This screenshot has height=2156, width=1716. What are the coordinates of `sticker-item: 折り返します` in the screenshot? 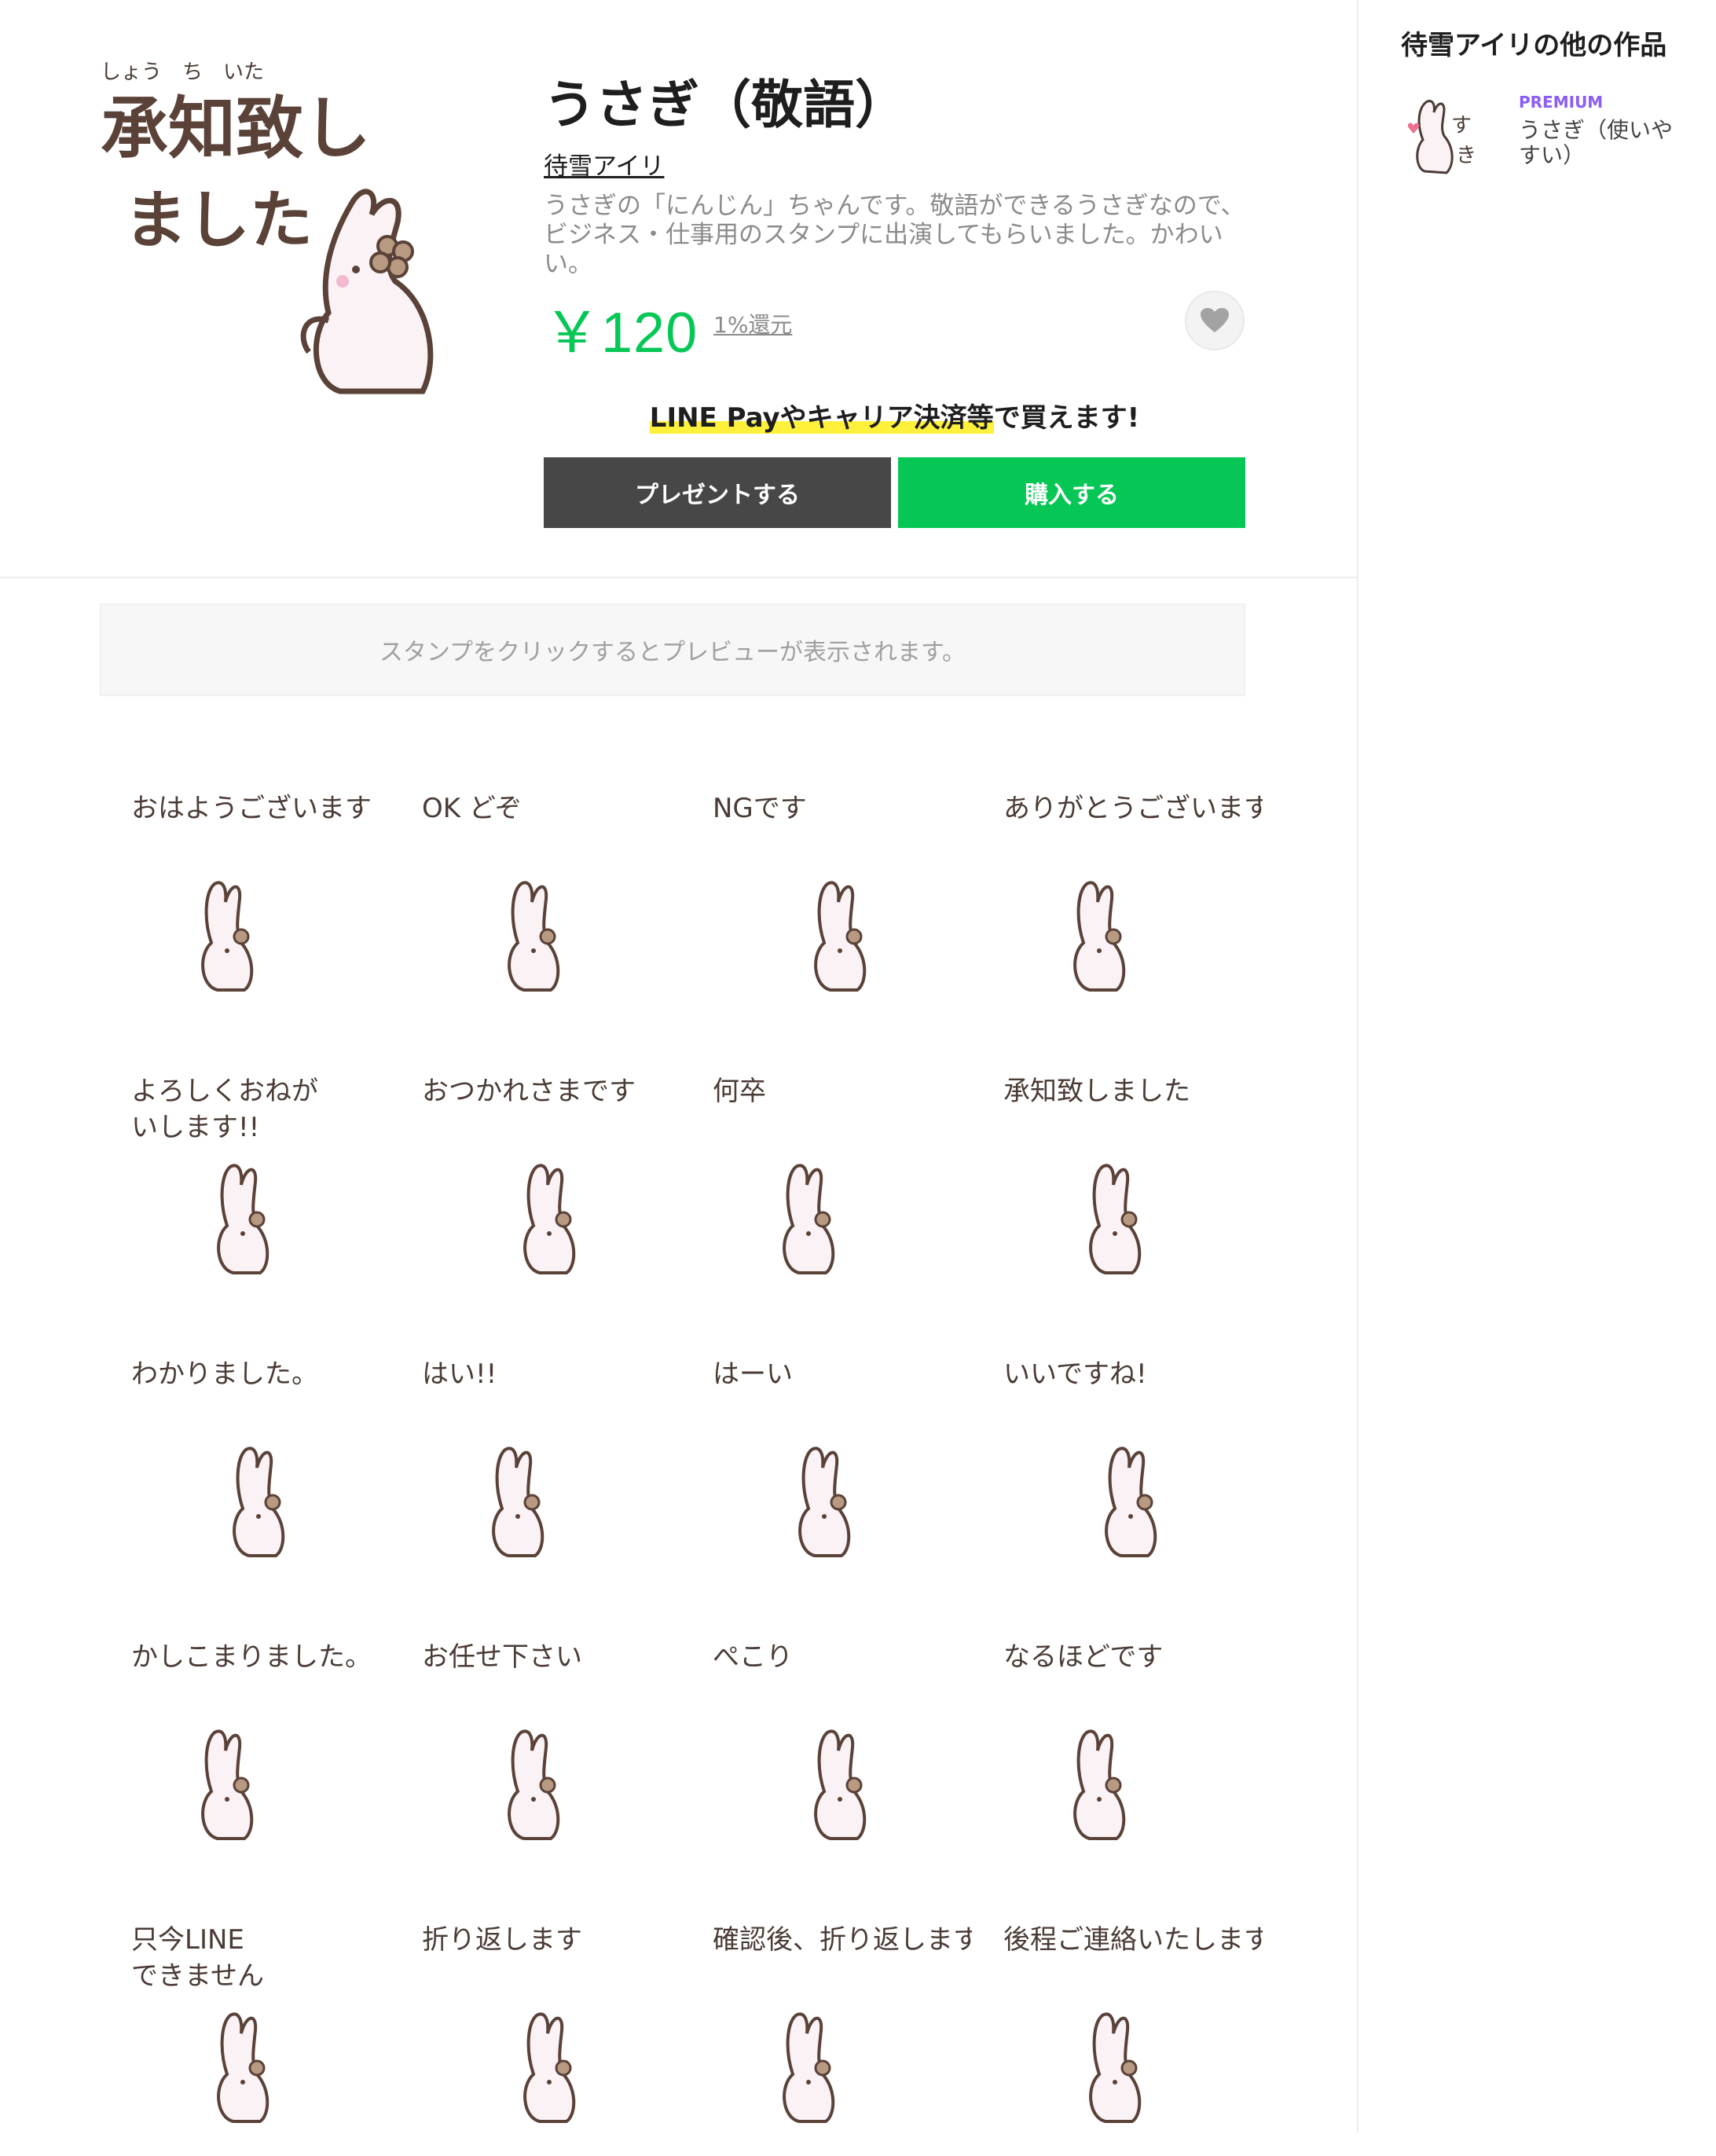 It's located at (535, 2011).